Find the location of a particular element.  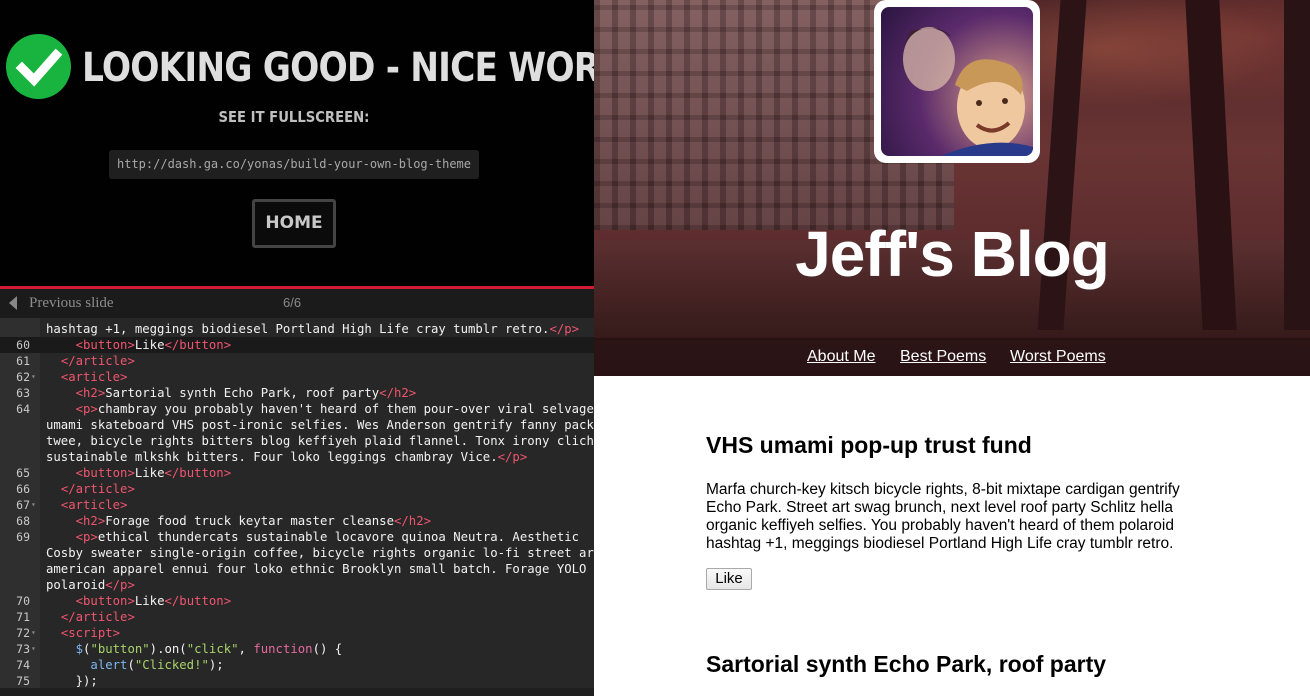

line-number: 74 is located at coordinates (23, 665).